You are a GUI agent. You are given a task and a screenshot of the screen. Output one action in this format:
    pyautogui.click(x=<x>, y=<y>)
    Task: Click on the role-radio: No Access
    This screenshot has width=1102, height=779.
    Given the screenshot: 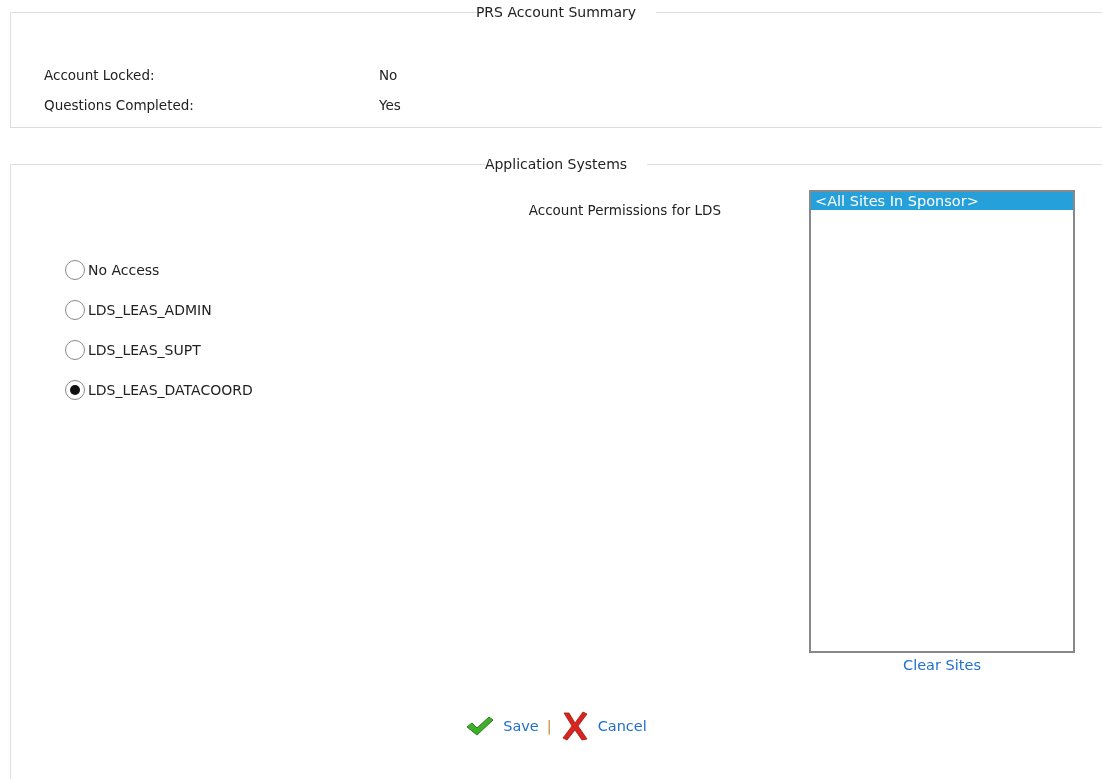 What is the action you would take?
    pyautogui.click(x=437, y=270)
    